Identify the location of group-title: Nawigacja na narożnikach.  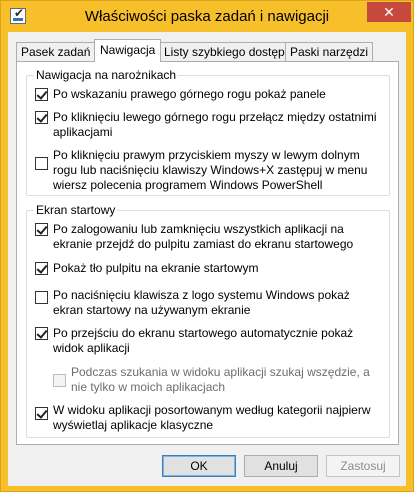
(106, 75).